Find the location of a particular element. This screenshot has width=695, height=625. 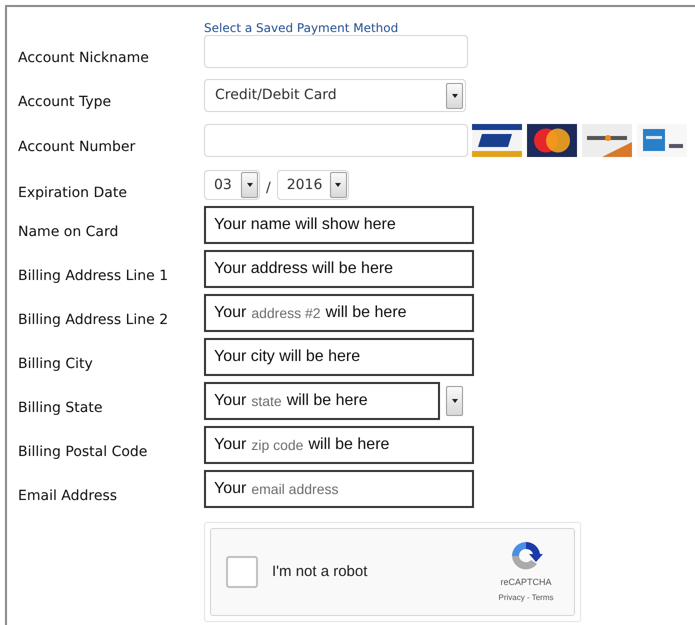

field-label: Billing Address Line 2 is located at coordinates (94, 320).